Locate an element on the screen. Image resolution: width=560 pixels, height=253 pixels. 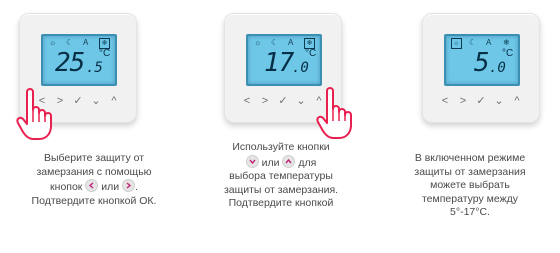
caption-line: выбора температуры is located at coordinates (281, 176).